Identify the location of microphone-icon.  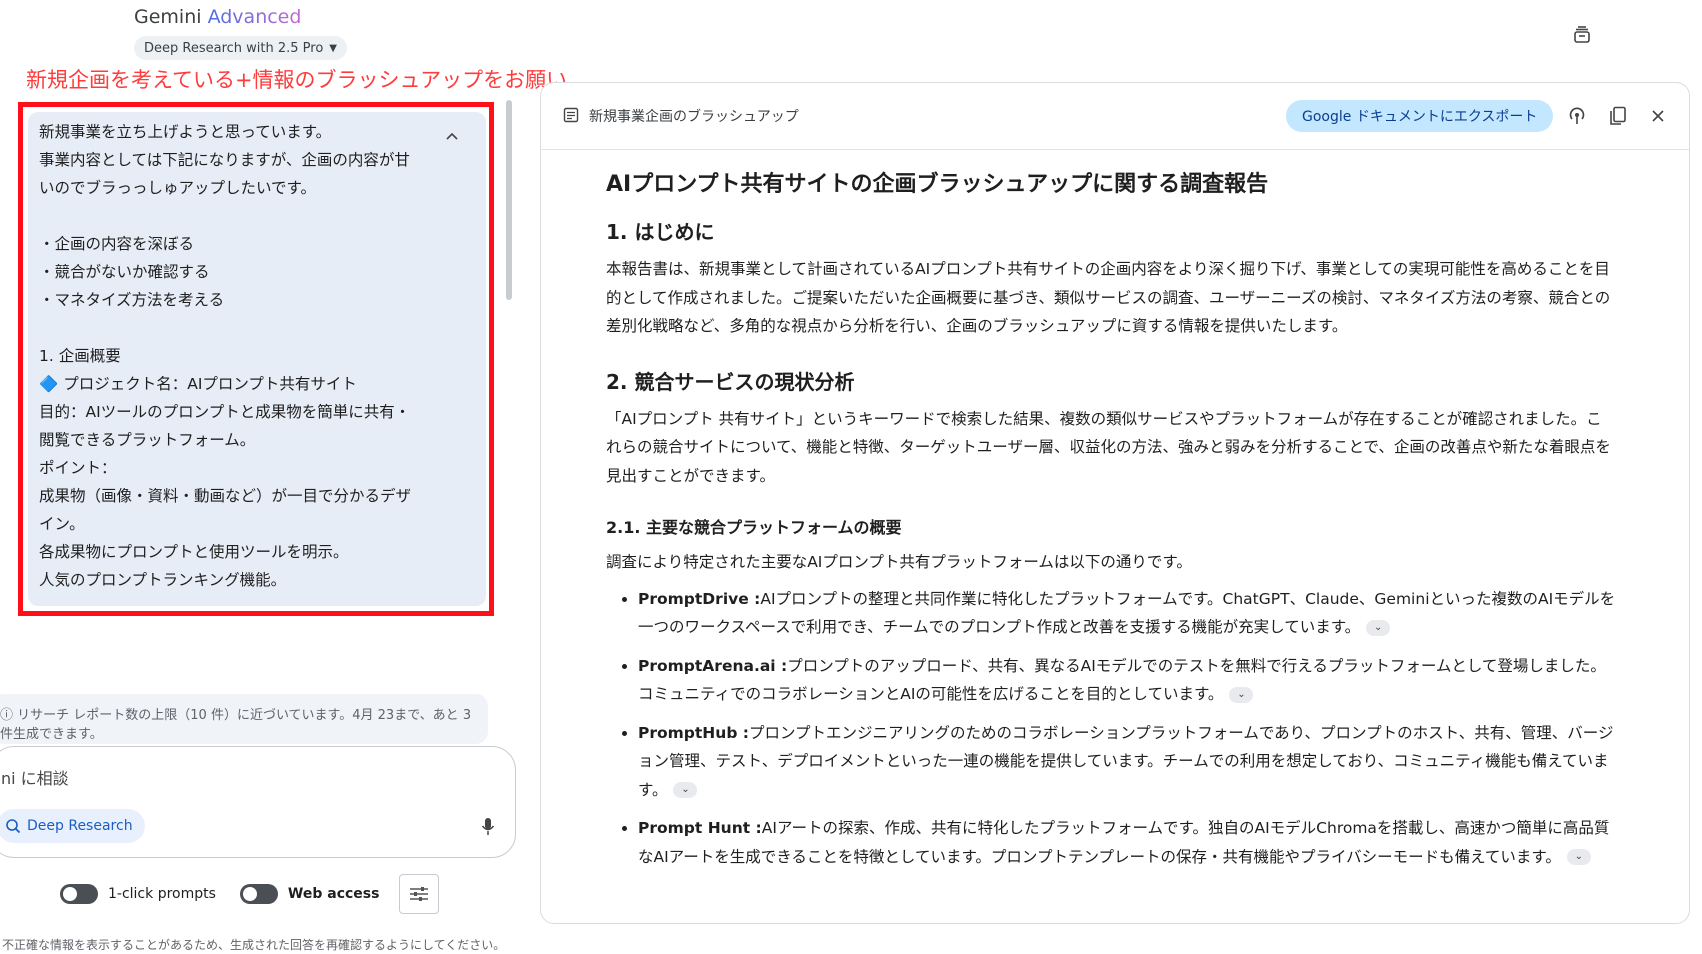
(489, 827).